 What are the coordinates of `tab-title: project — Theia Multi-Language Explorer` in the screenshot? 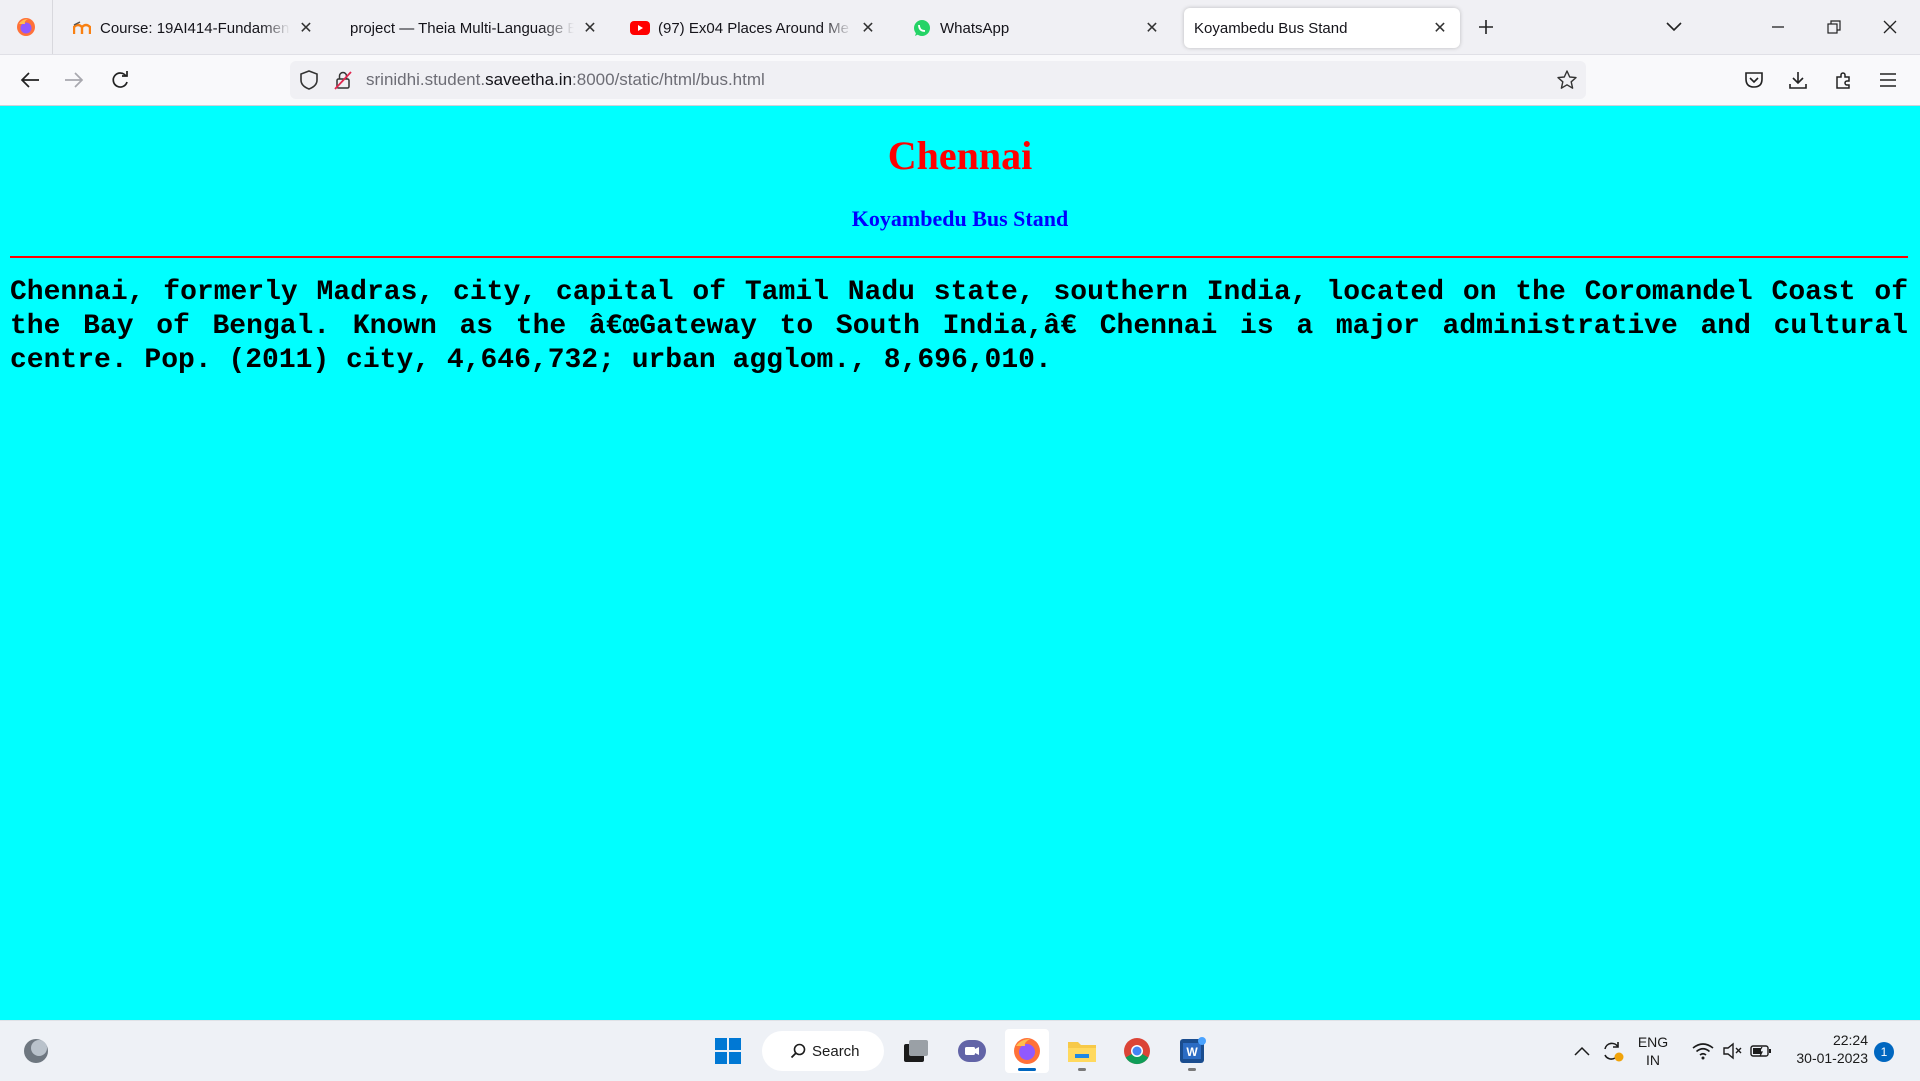 It's located at (462, 28).